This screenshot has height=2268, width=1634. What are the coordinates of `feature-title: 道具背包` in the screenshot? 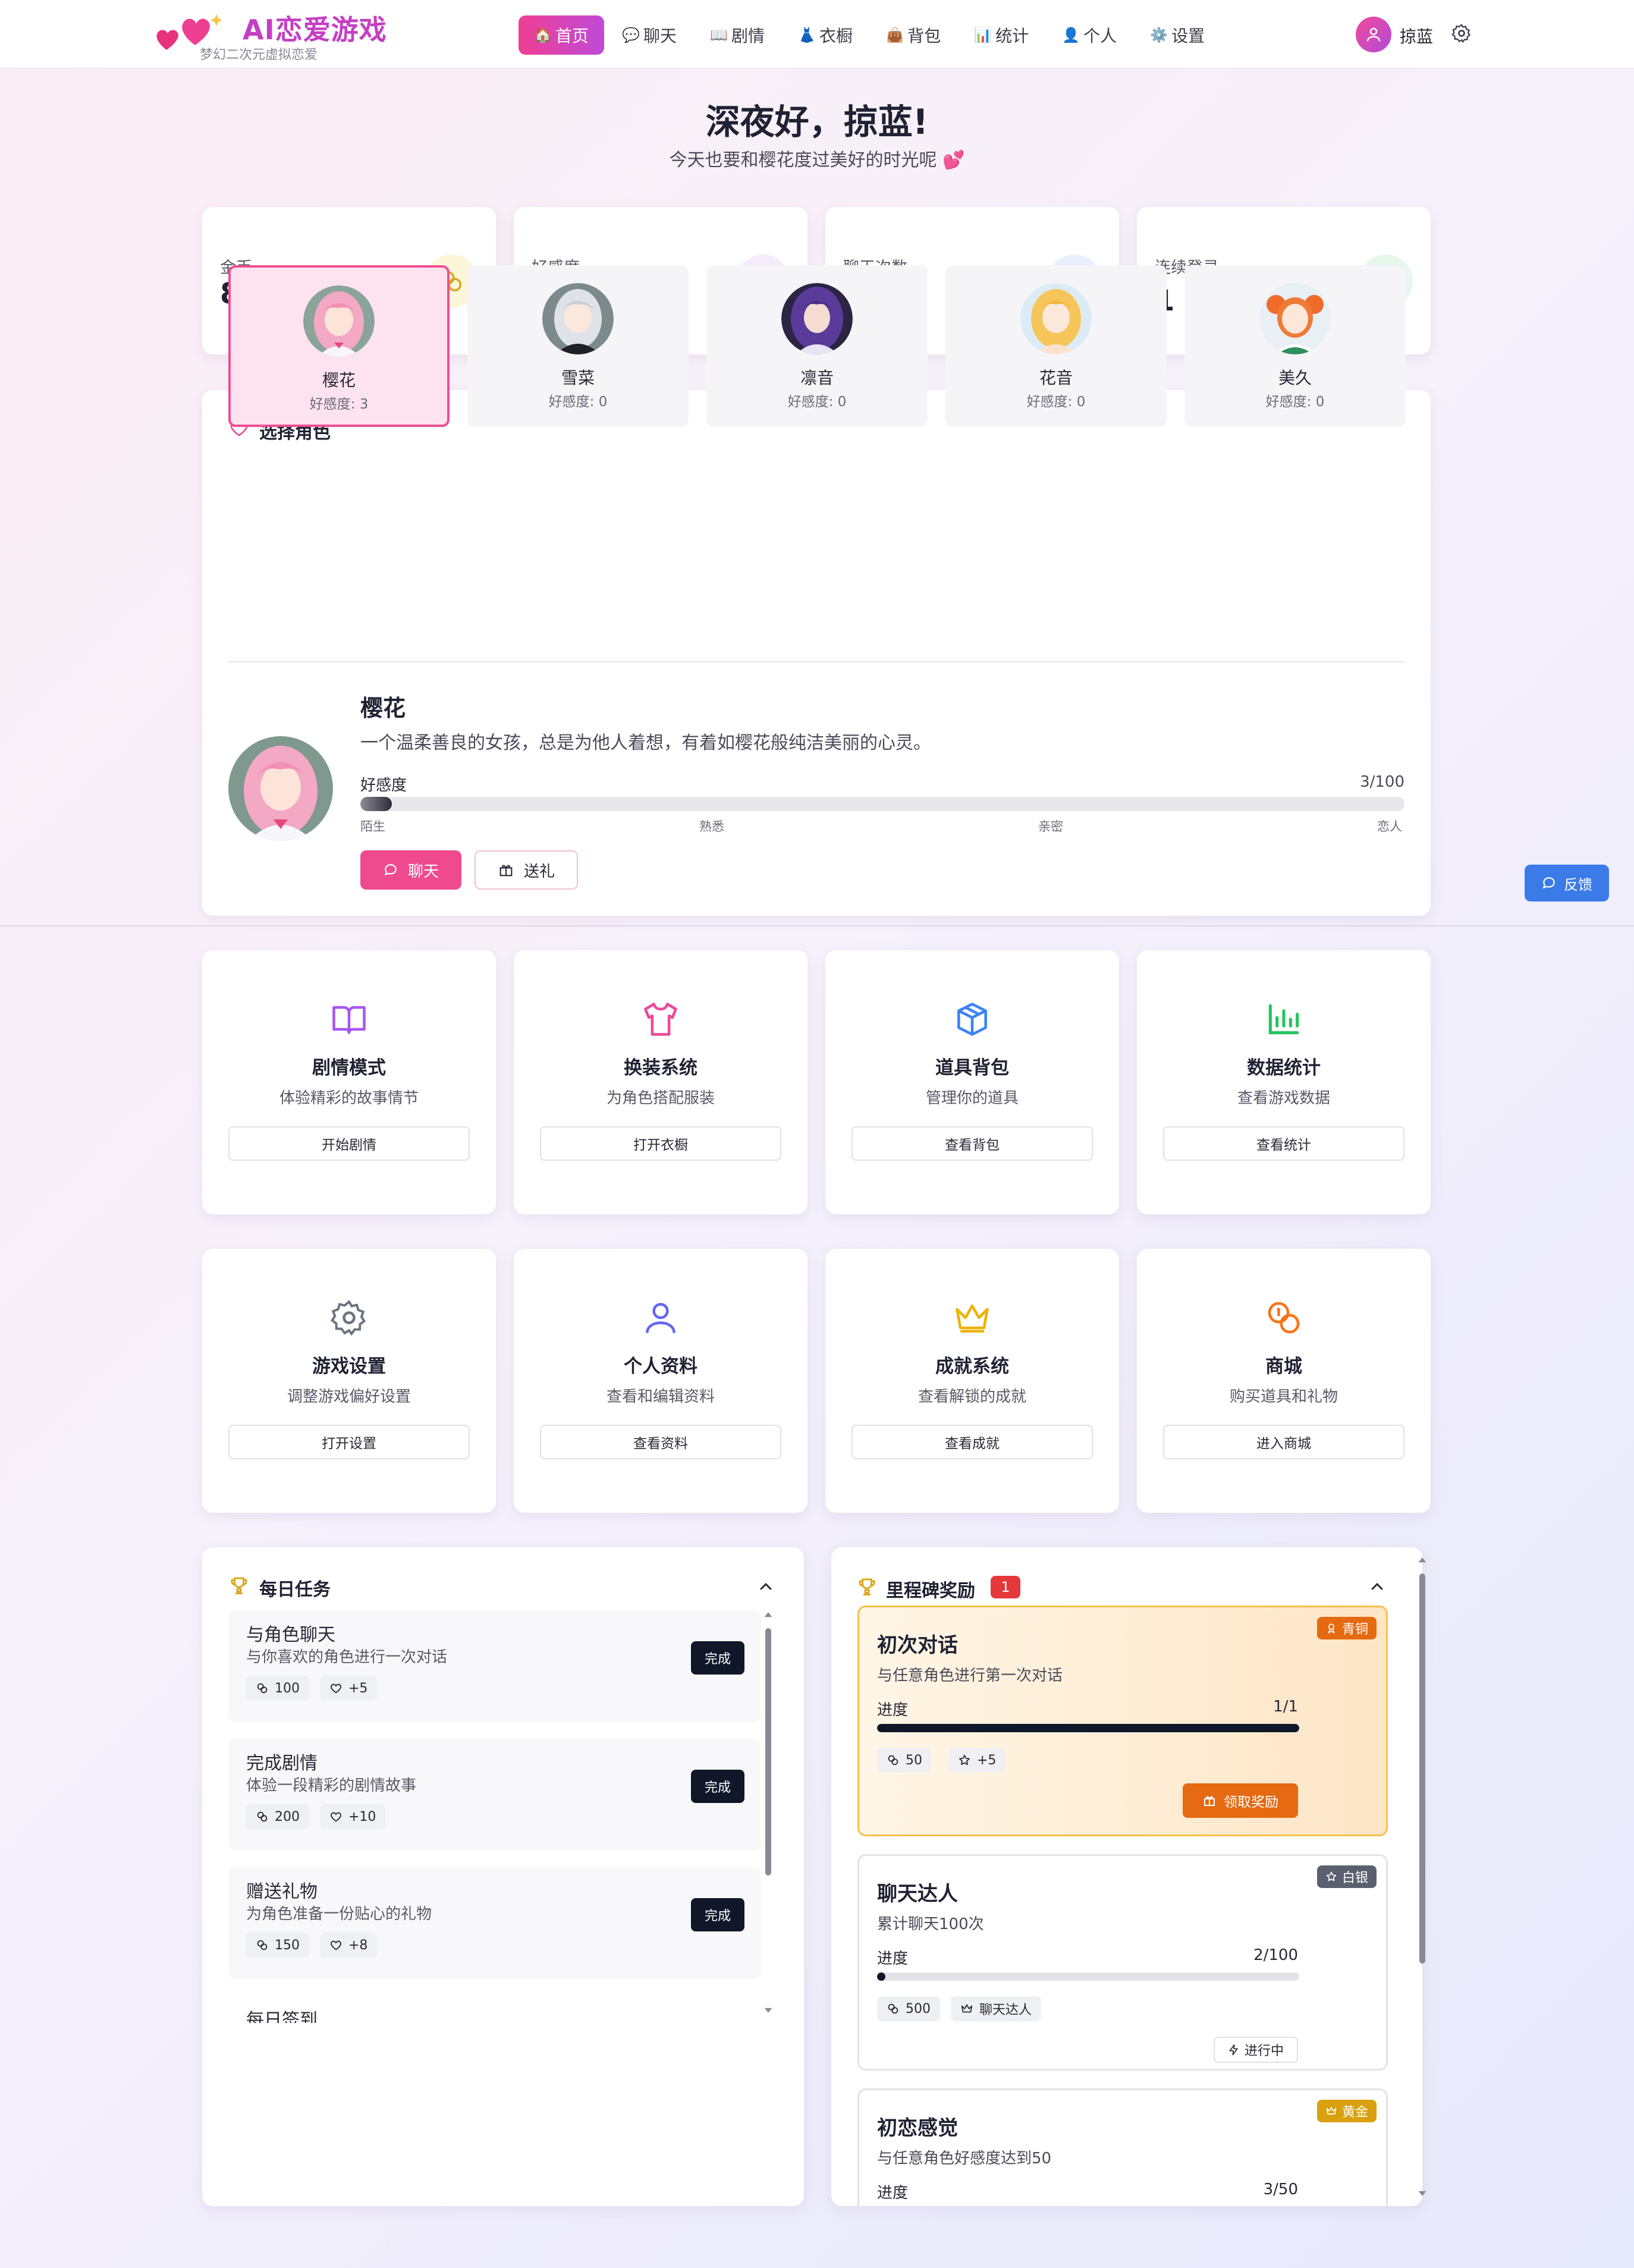 It's located at (972, 1068).